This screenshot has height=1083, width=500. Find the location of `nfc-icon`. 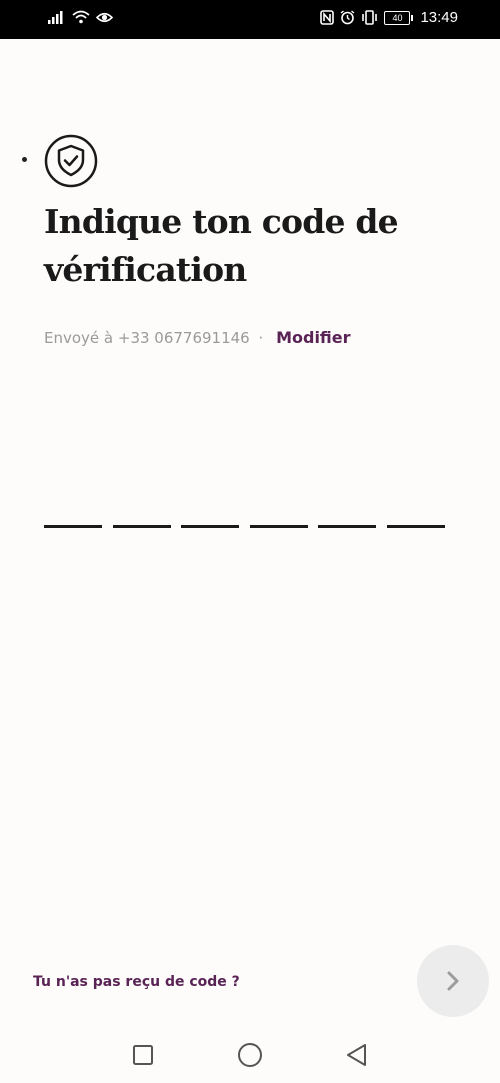

nfc-icon is located at coordinates (327, 17).